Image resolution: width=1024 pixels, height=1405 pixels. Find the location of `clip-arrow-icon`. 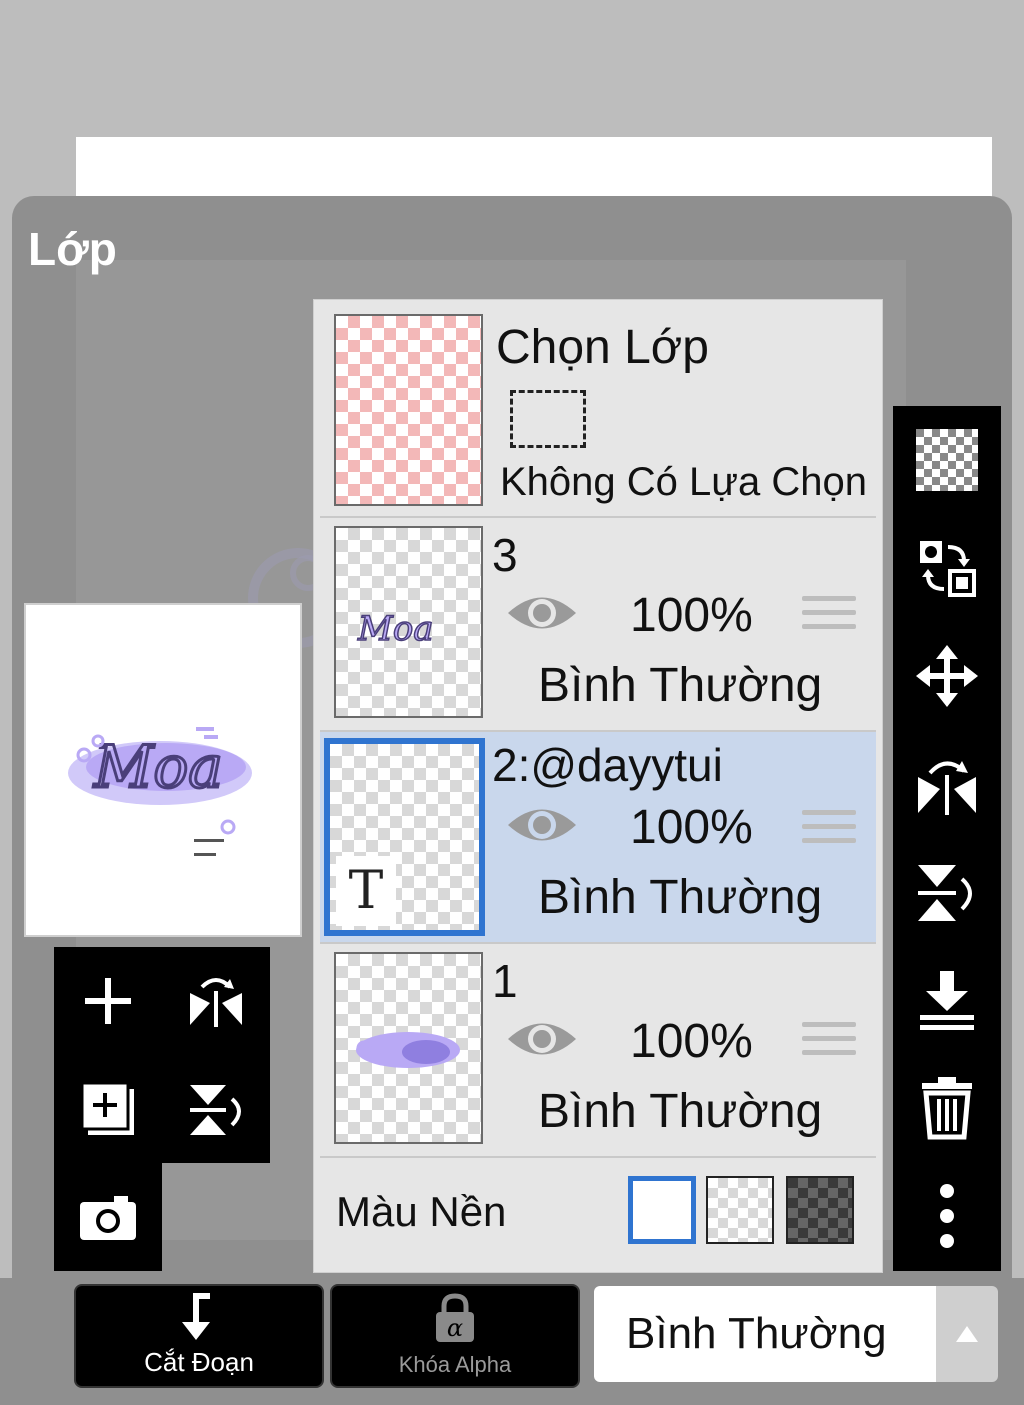

clip-arrow-icon is located at coordinates (196, 1316).